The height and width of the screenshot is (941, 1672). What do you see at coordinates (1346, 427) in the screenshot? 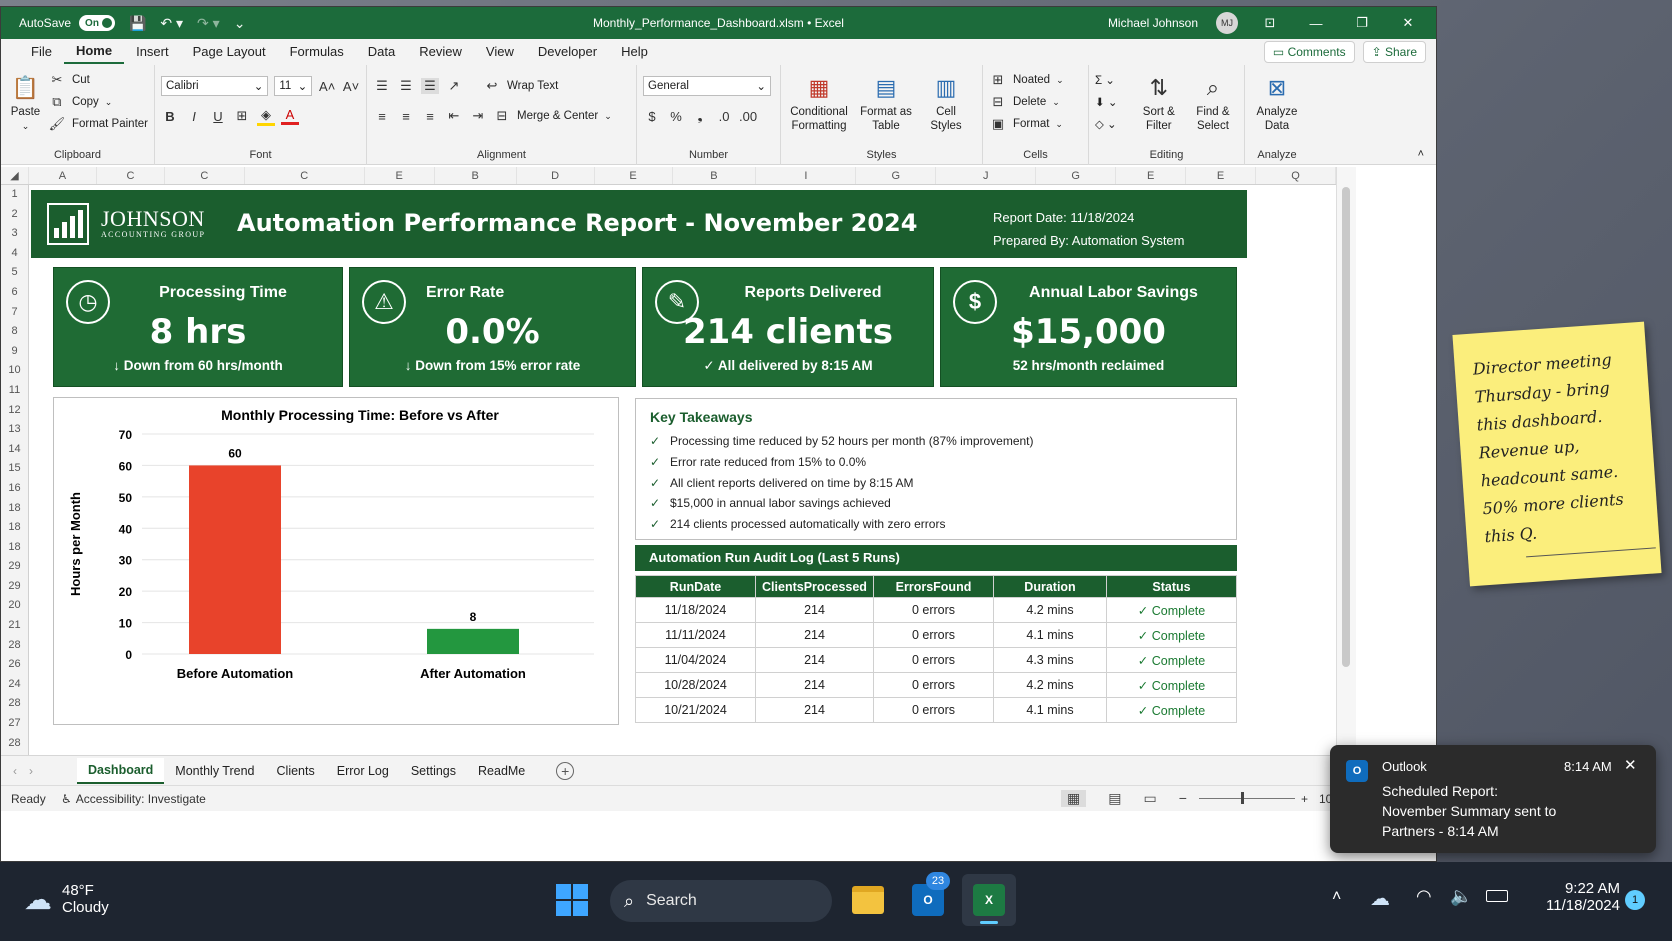
I see `scroll-thumb` at bounding box center [1346, 427].